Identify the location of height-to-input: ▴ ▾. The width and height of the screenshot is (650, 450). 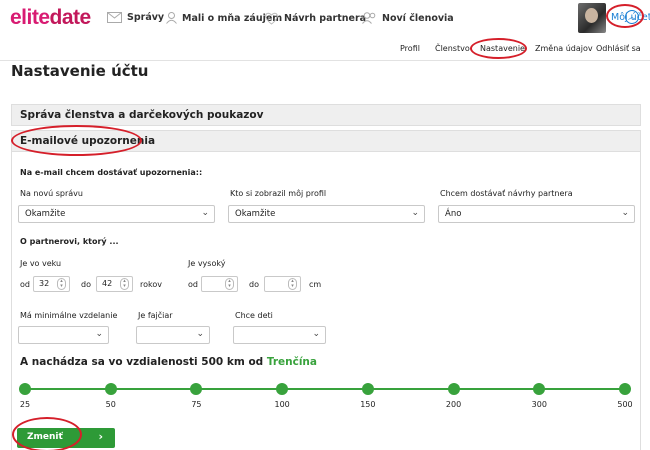
(282, 284).